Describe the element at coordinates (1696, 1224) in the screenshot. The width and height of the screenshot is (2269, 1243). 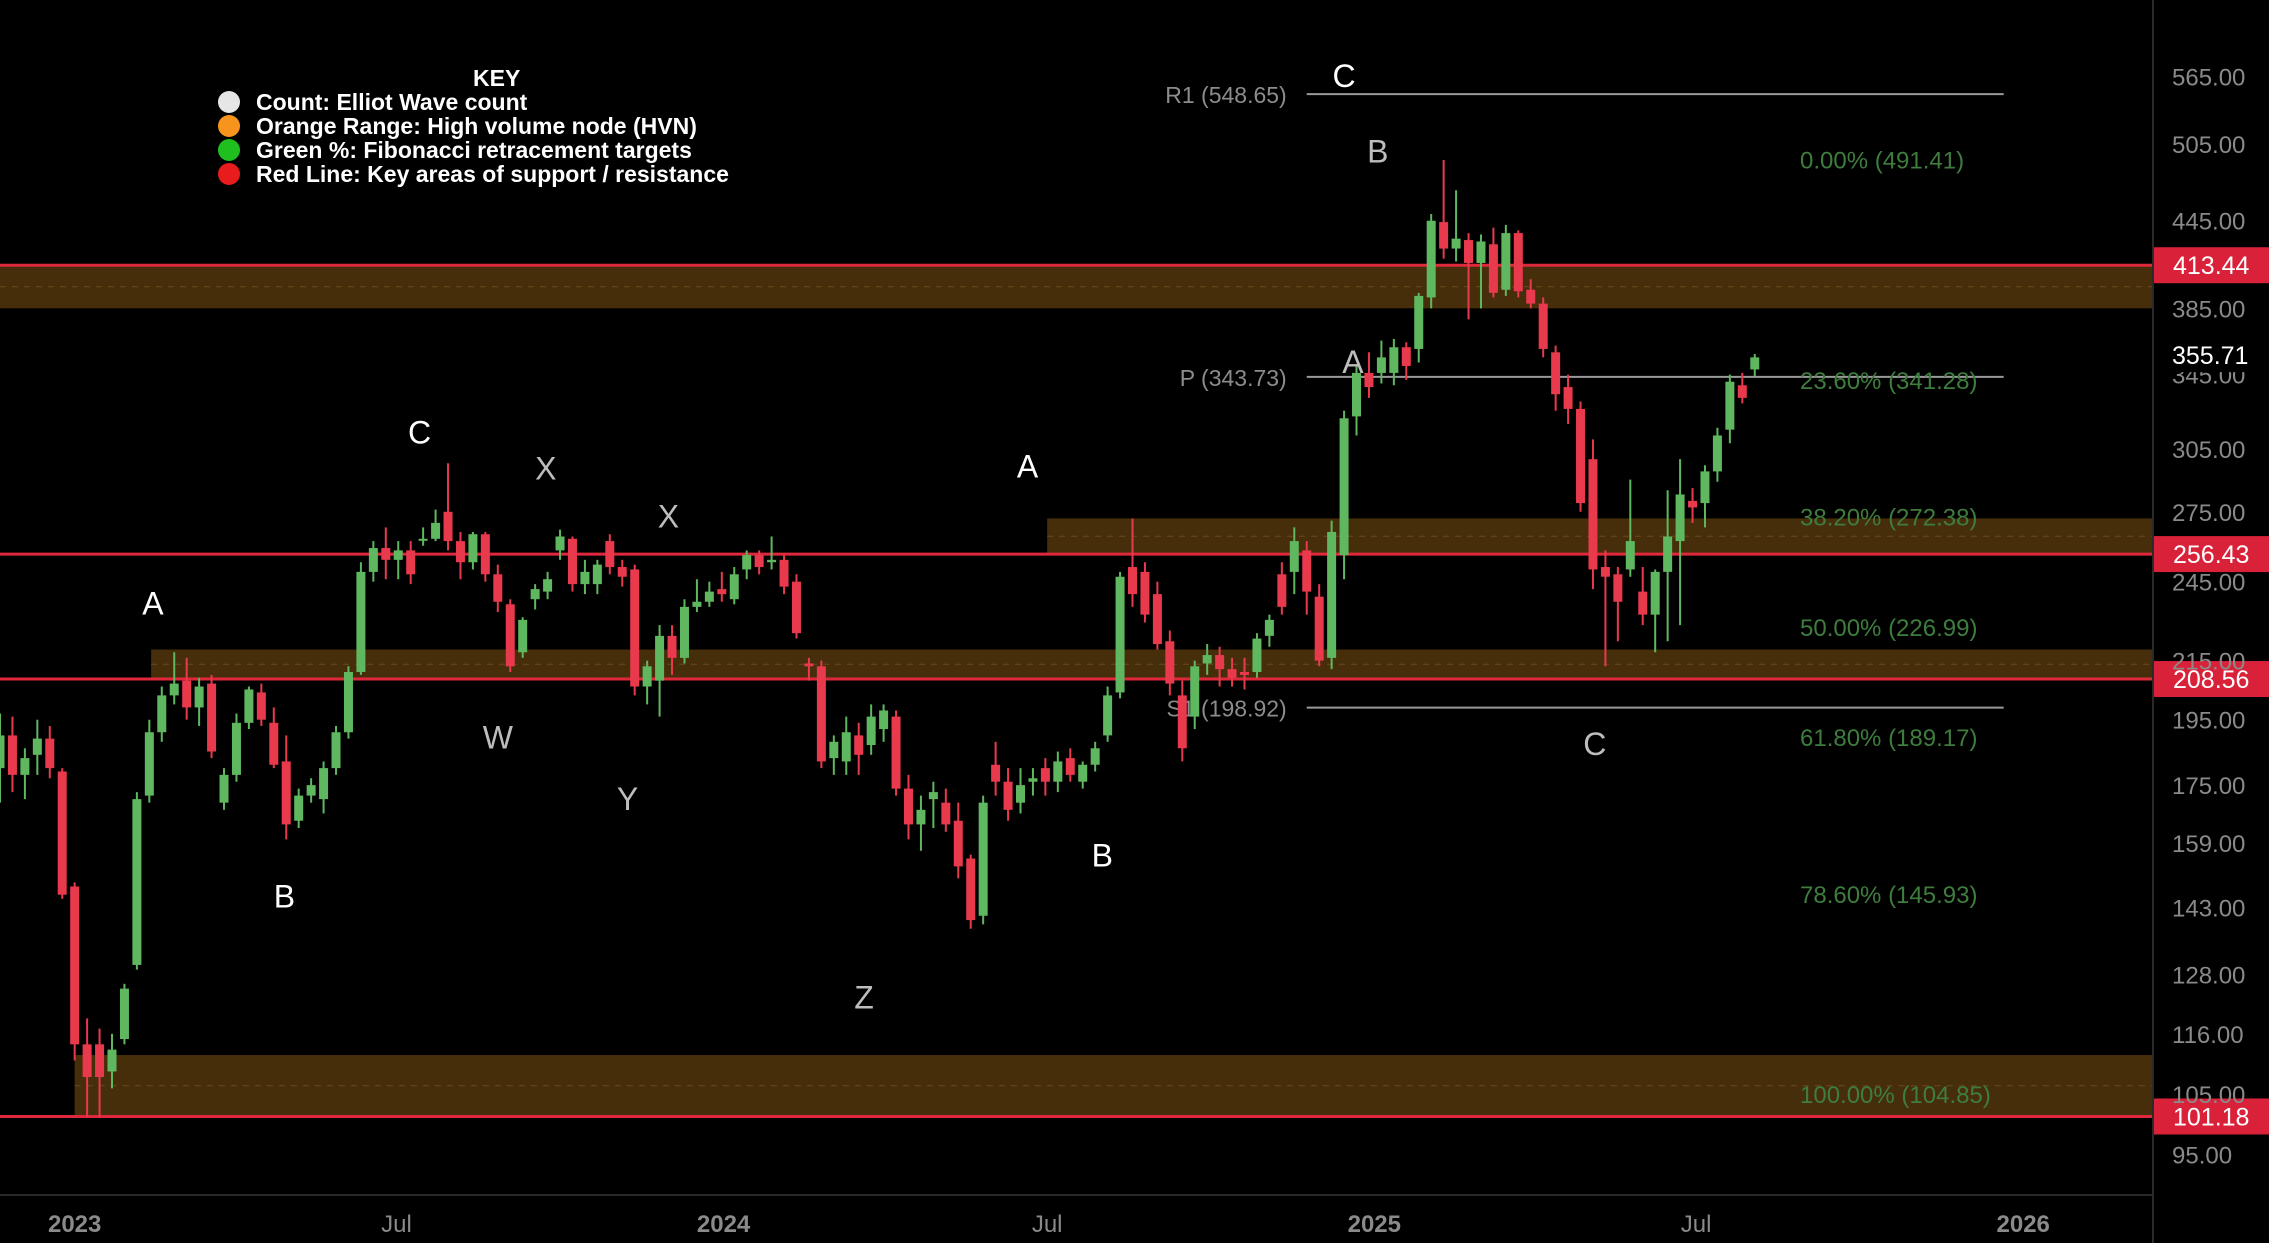
I see `time-tick-label: Jul` at that location.